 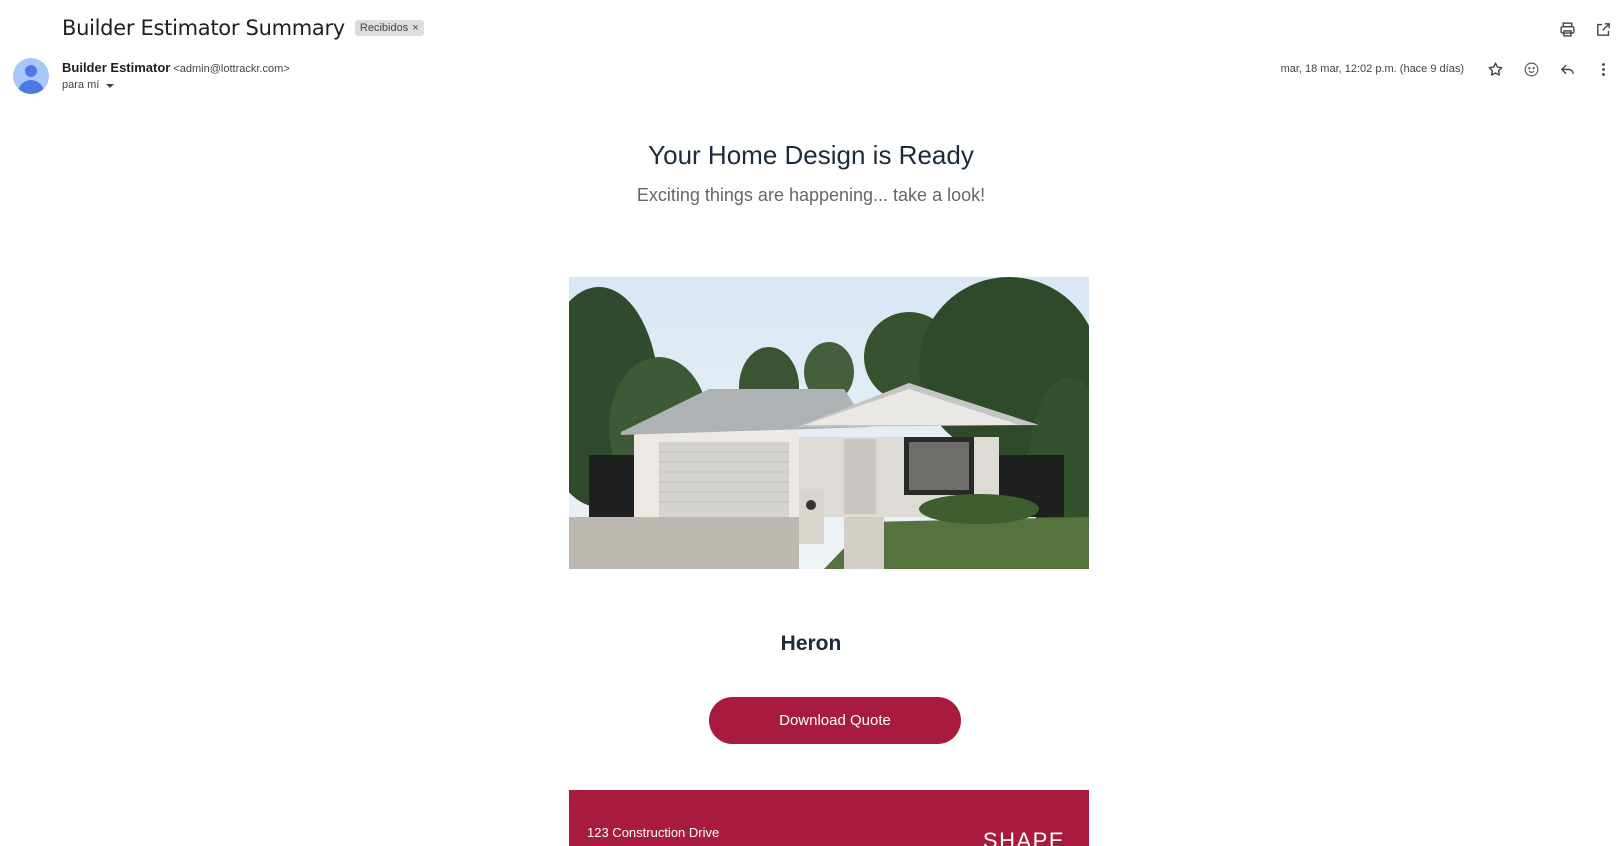 What do you see at coordinates (1372, 69) in the screenshot?
I see `message-date: mar, 18 mar, 12:02 p.m. (hace 9 días)` at bounding box center [1372, 69].